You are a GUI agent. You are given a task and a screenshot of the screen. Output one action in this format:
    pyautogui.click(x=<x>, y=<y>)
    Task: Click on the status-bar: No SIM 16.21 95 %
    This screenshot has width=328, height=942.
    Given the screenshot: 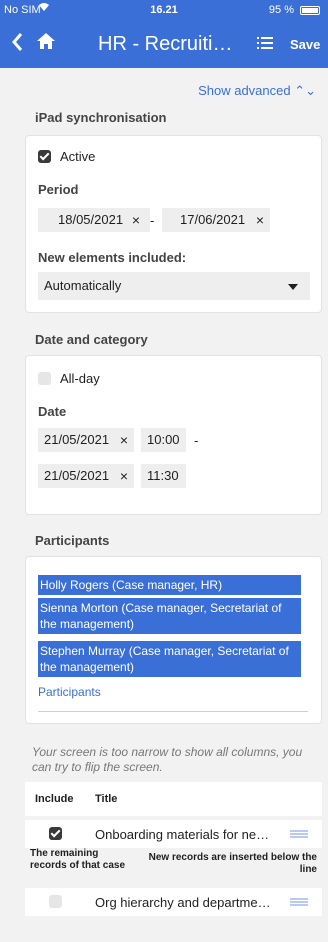 What is the action you would take?
    pyautogui.click(x=164, y=10)
    